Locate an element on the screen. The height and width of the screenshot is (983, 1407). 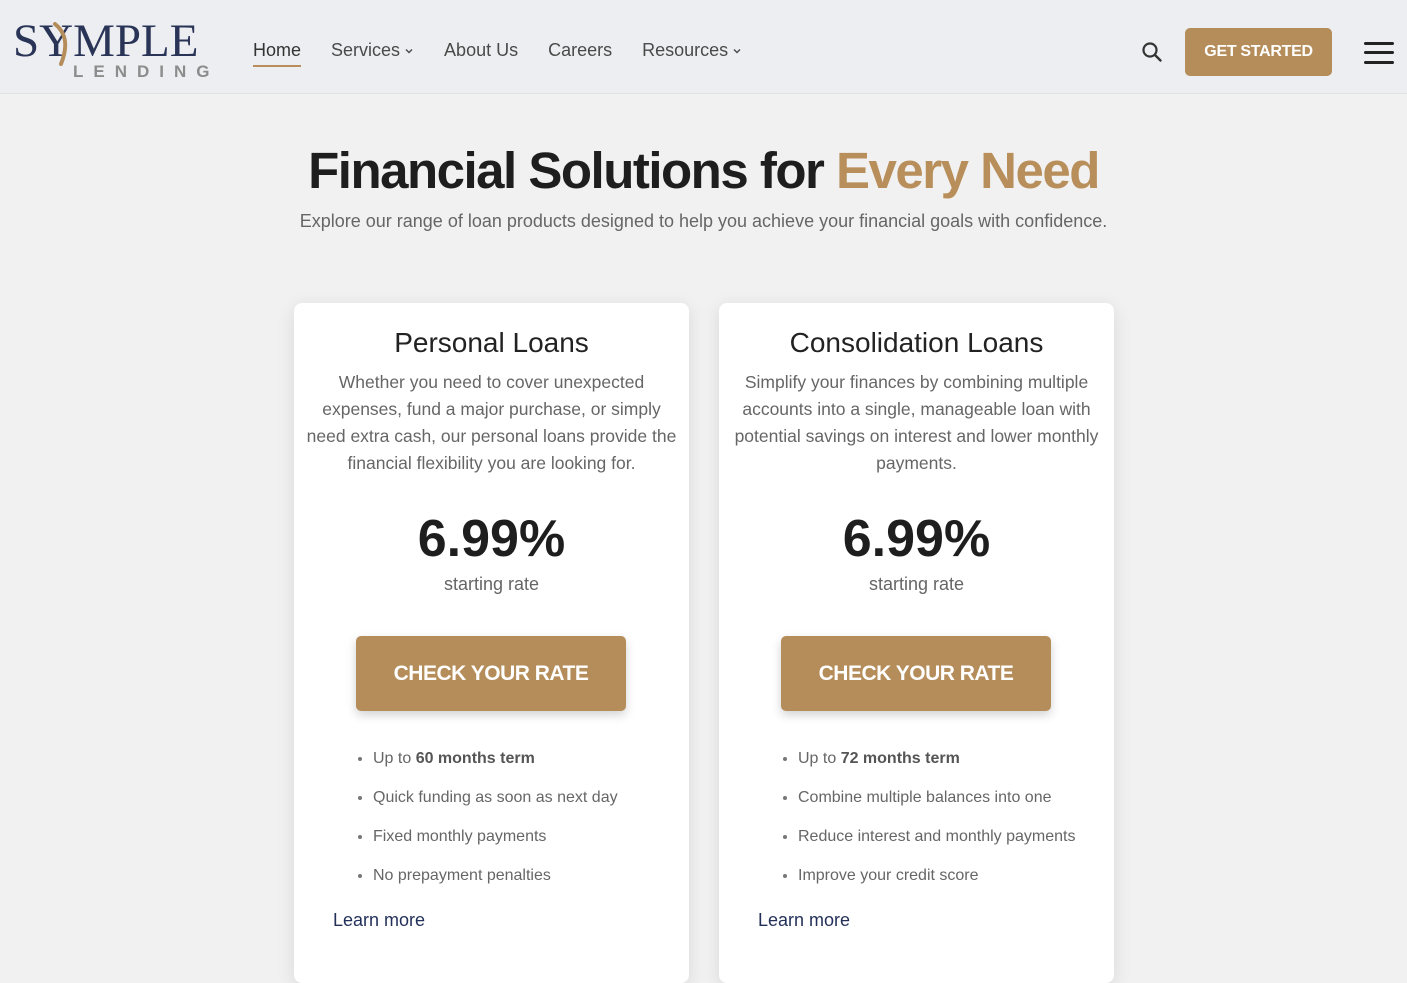
main-nav: Home Services About Us Careers Resources is located at coordinates (512, 53).